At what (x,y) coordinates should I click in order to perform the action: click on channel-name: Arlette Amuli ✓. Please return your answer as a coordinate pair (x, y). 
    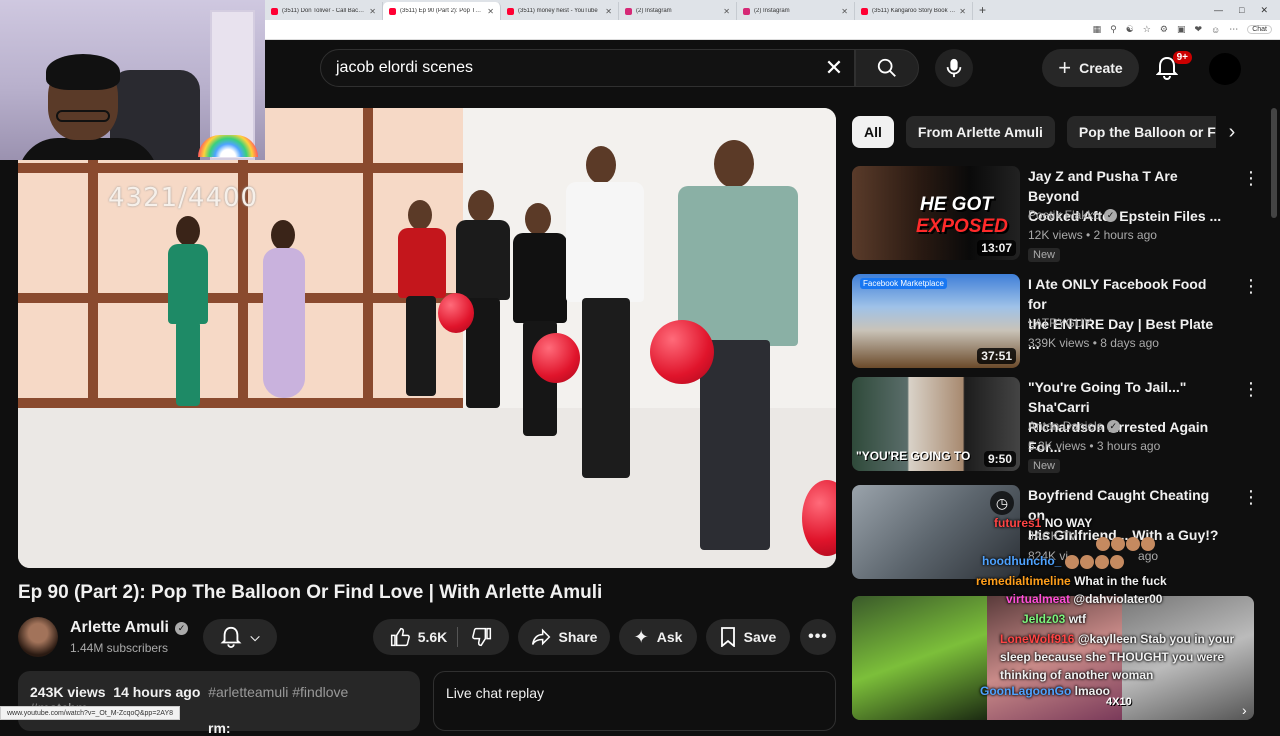
    Looking at the image, I should click on (129, 628).